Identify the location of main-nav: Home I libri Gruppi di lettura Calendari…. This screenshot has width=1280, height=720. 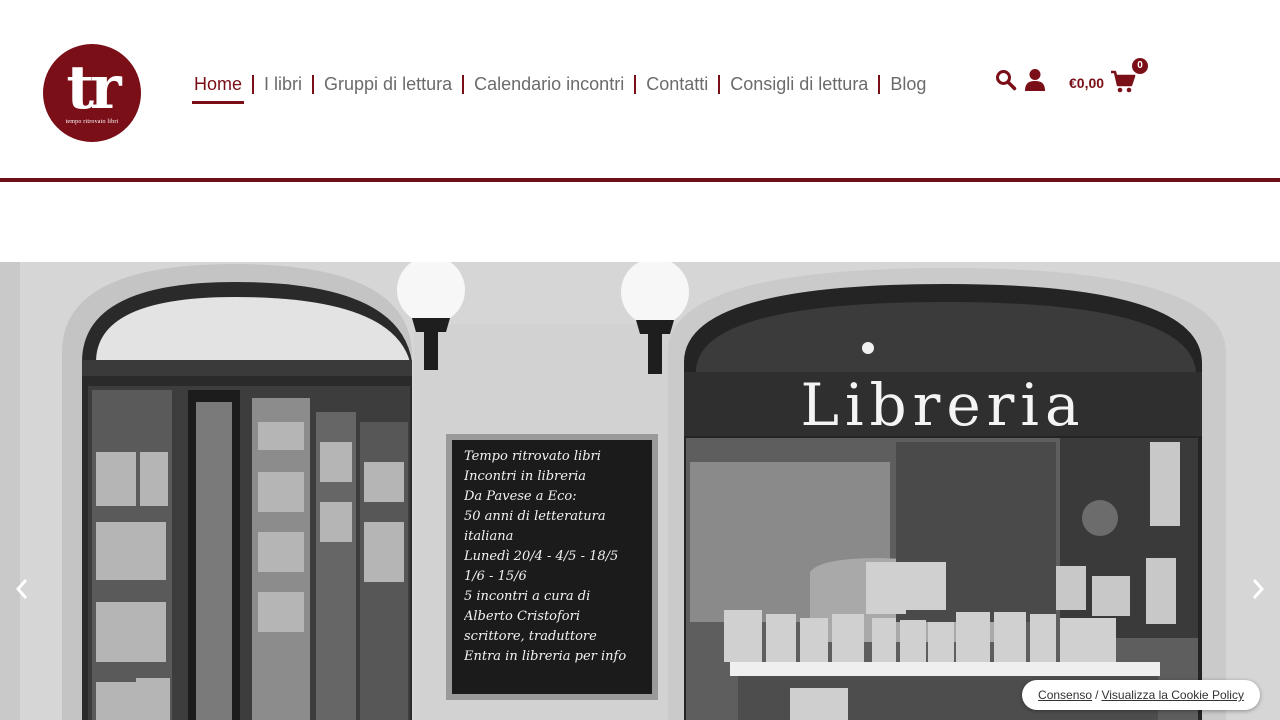
(560, 88).